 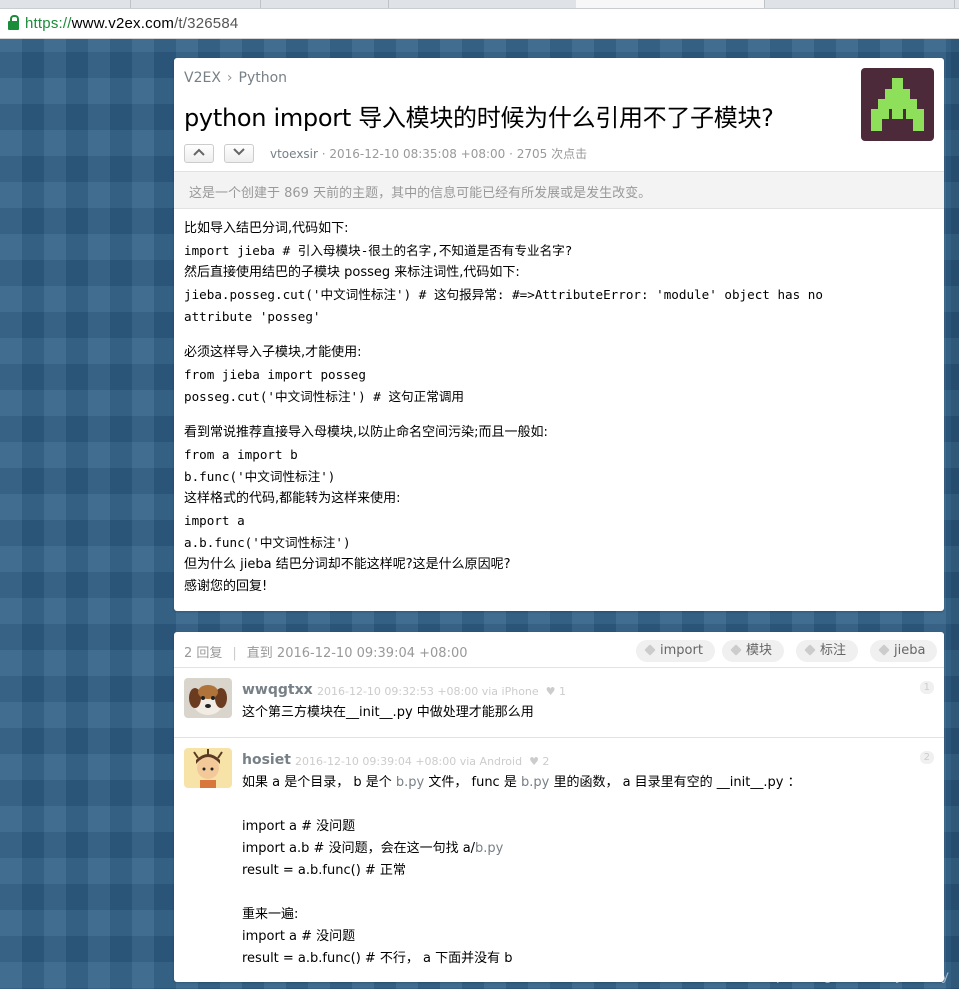 I want to click on code-line: from jieba import posseg, so click(x=275, y=374).